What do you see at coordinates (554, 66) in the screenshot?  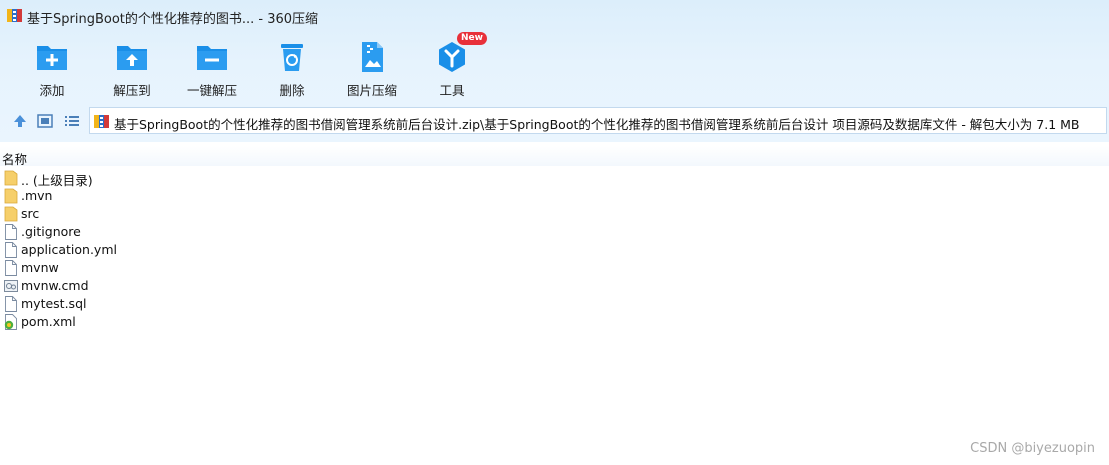 I see `toolbar: 添加 解压到 一键解压 删除 图片压缩 New 工具` at bounding box center [554, 66].